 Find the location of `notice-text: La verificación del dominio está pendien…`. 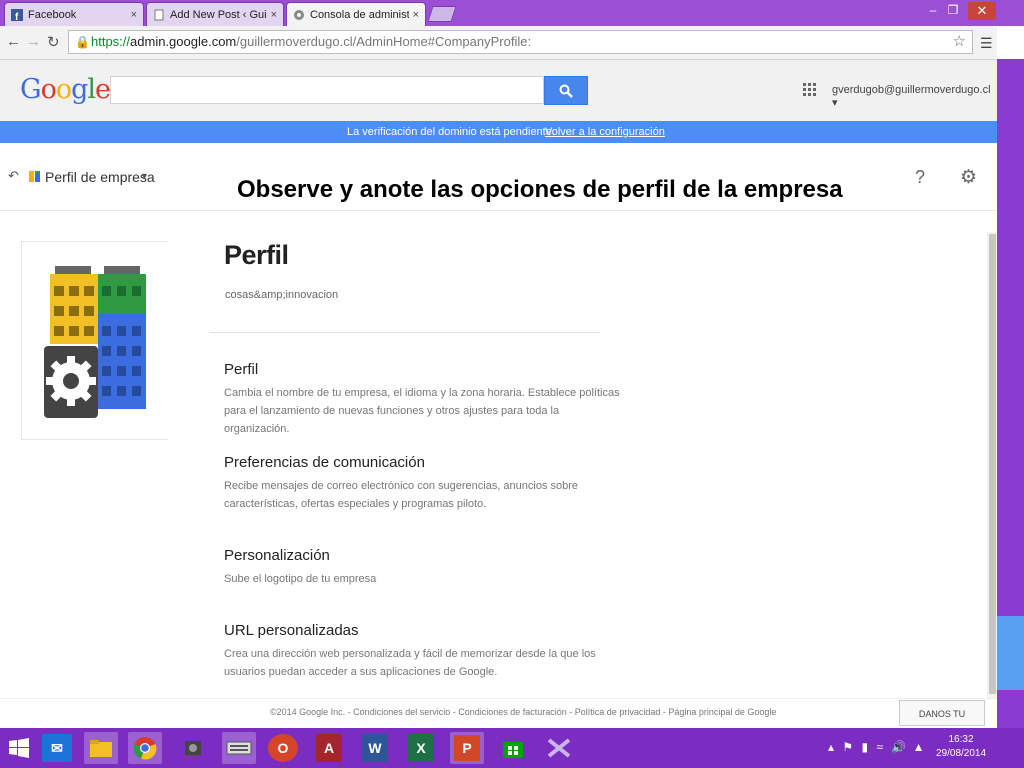

notice-text: La verificación del dominio está pendien… is located at coordinates (451, 132).